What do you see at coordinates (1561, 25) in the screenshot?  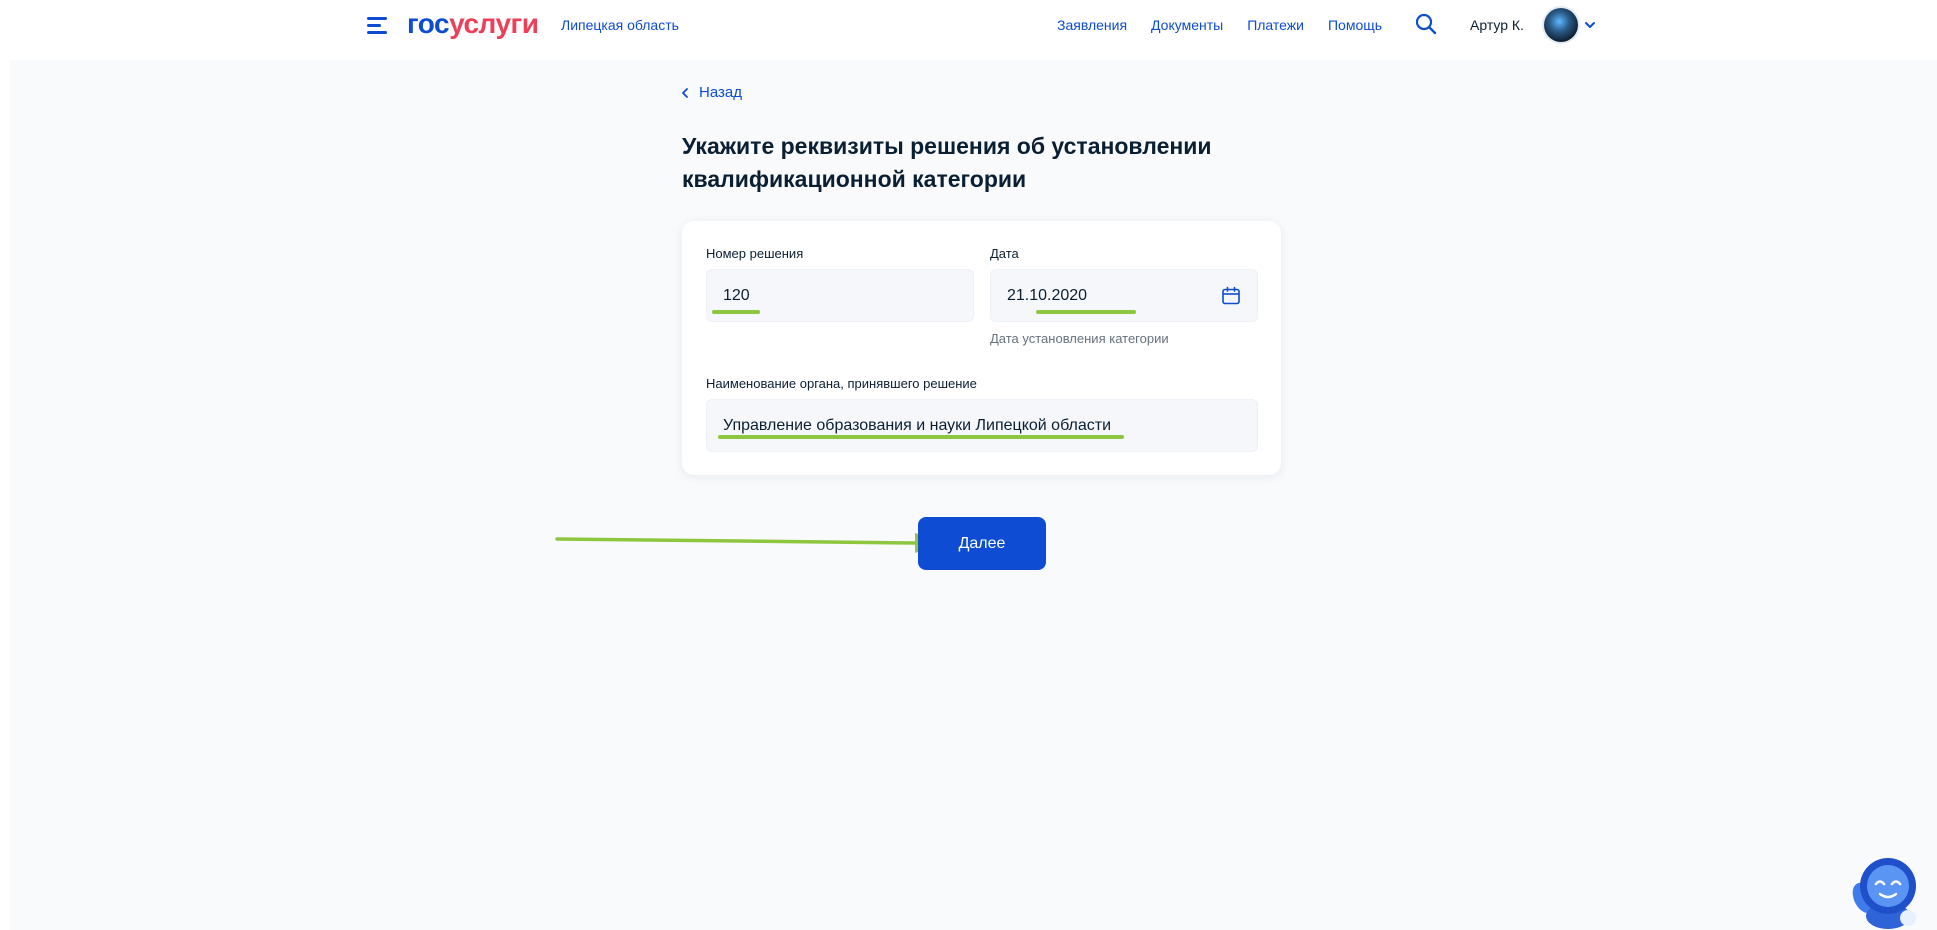 I see `avatar` at bounding box center [1561, 25].